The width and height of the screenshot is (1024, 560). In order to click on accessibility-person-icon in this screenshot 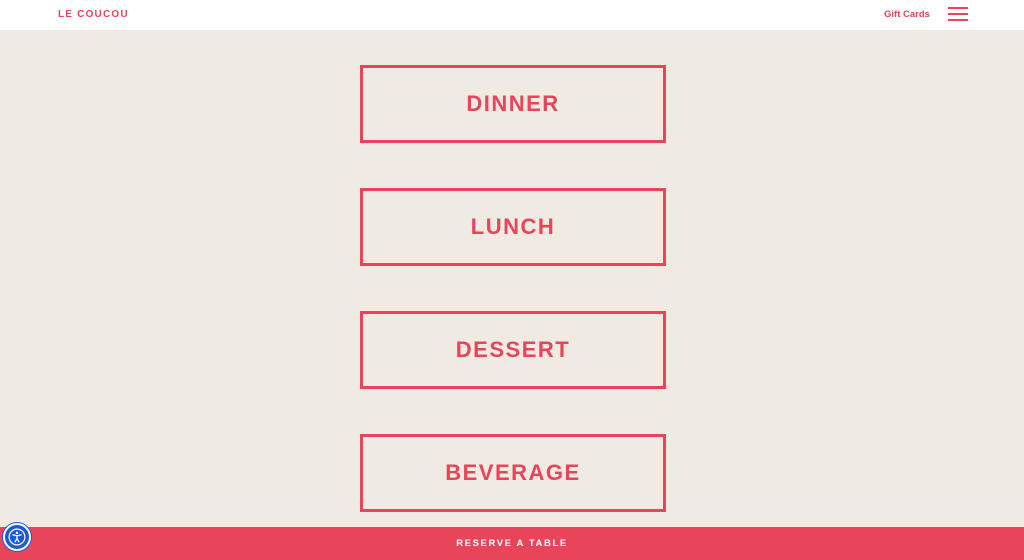, I will do `click(17, 537)`.